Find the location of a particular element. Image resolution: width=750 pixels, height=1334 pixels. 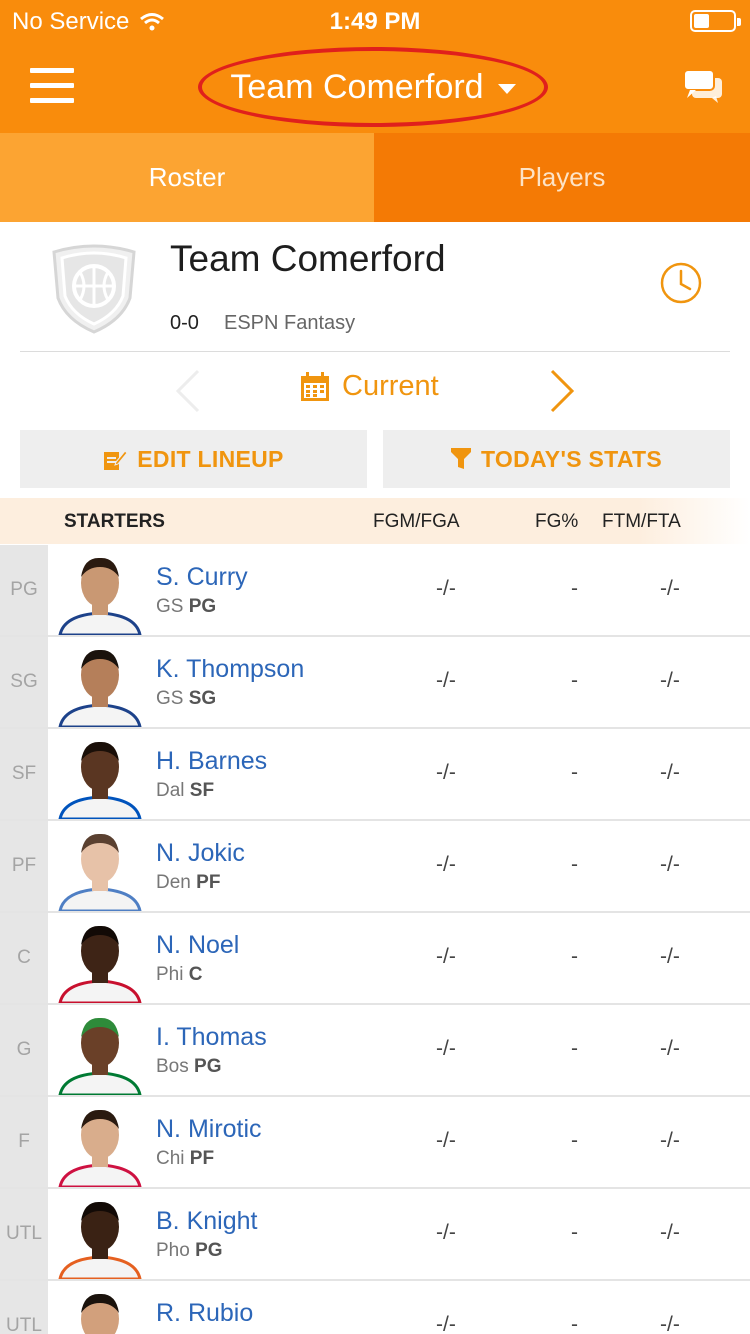

hamburger-menu-icon is located at coordinates (52, 86).